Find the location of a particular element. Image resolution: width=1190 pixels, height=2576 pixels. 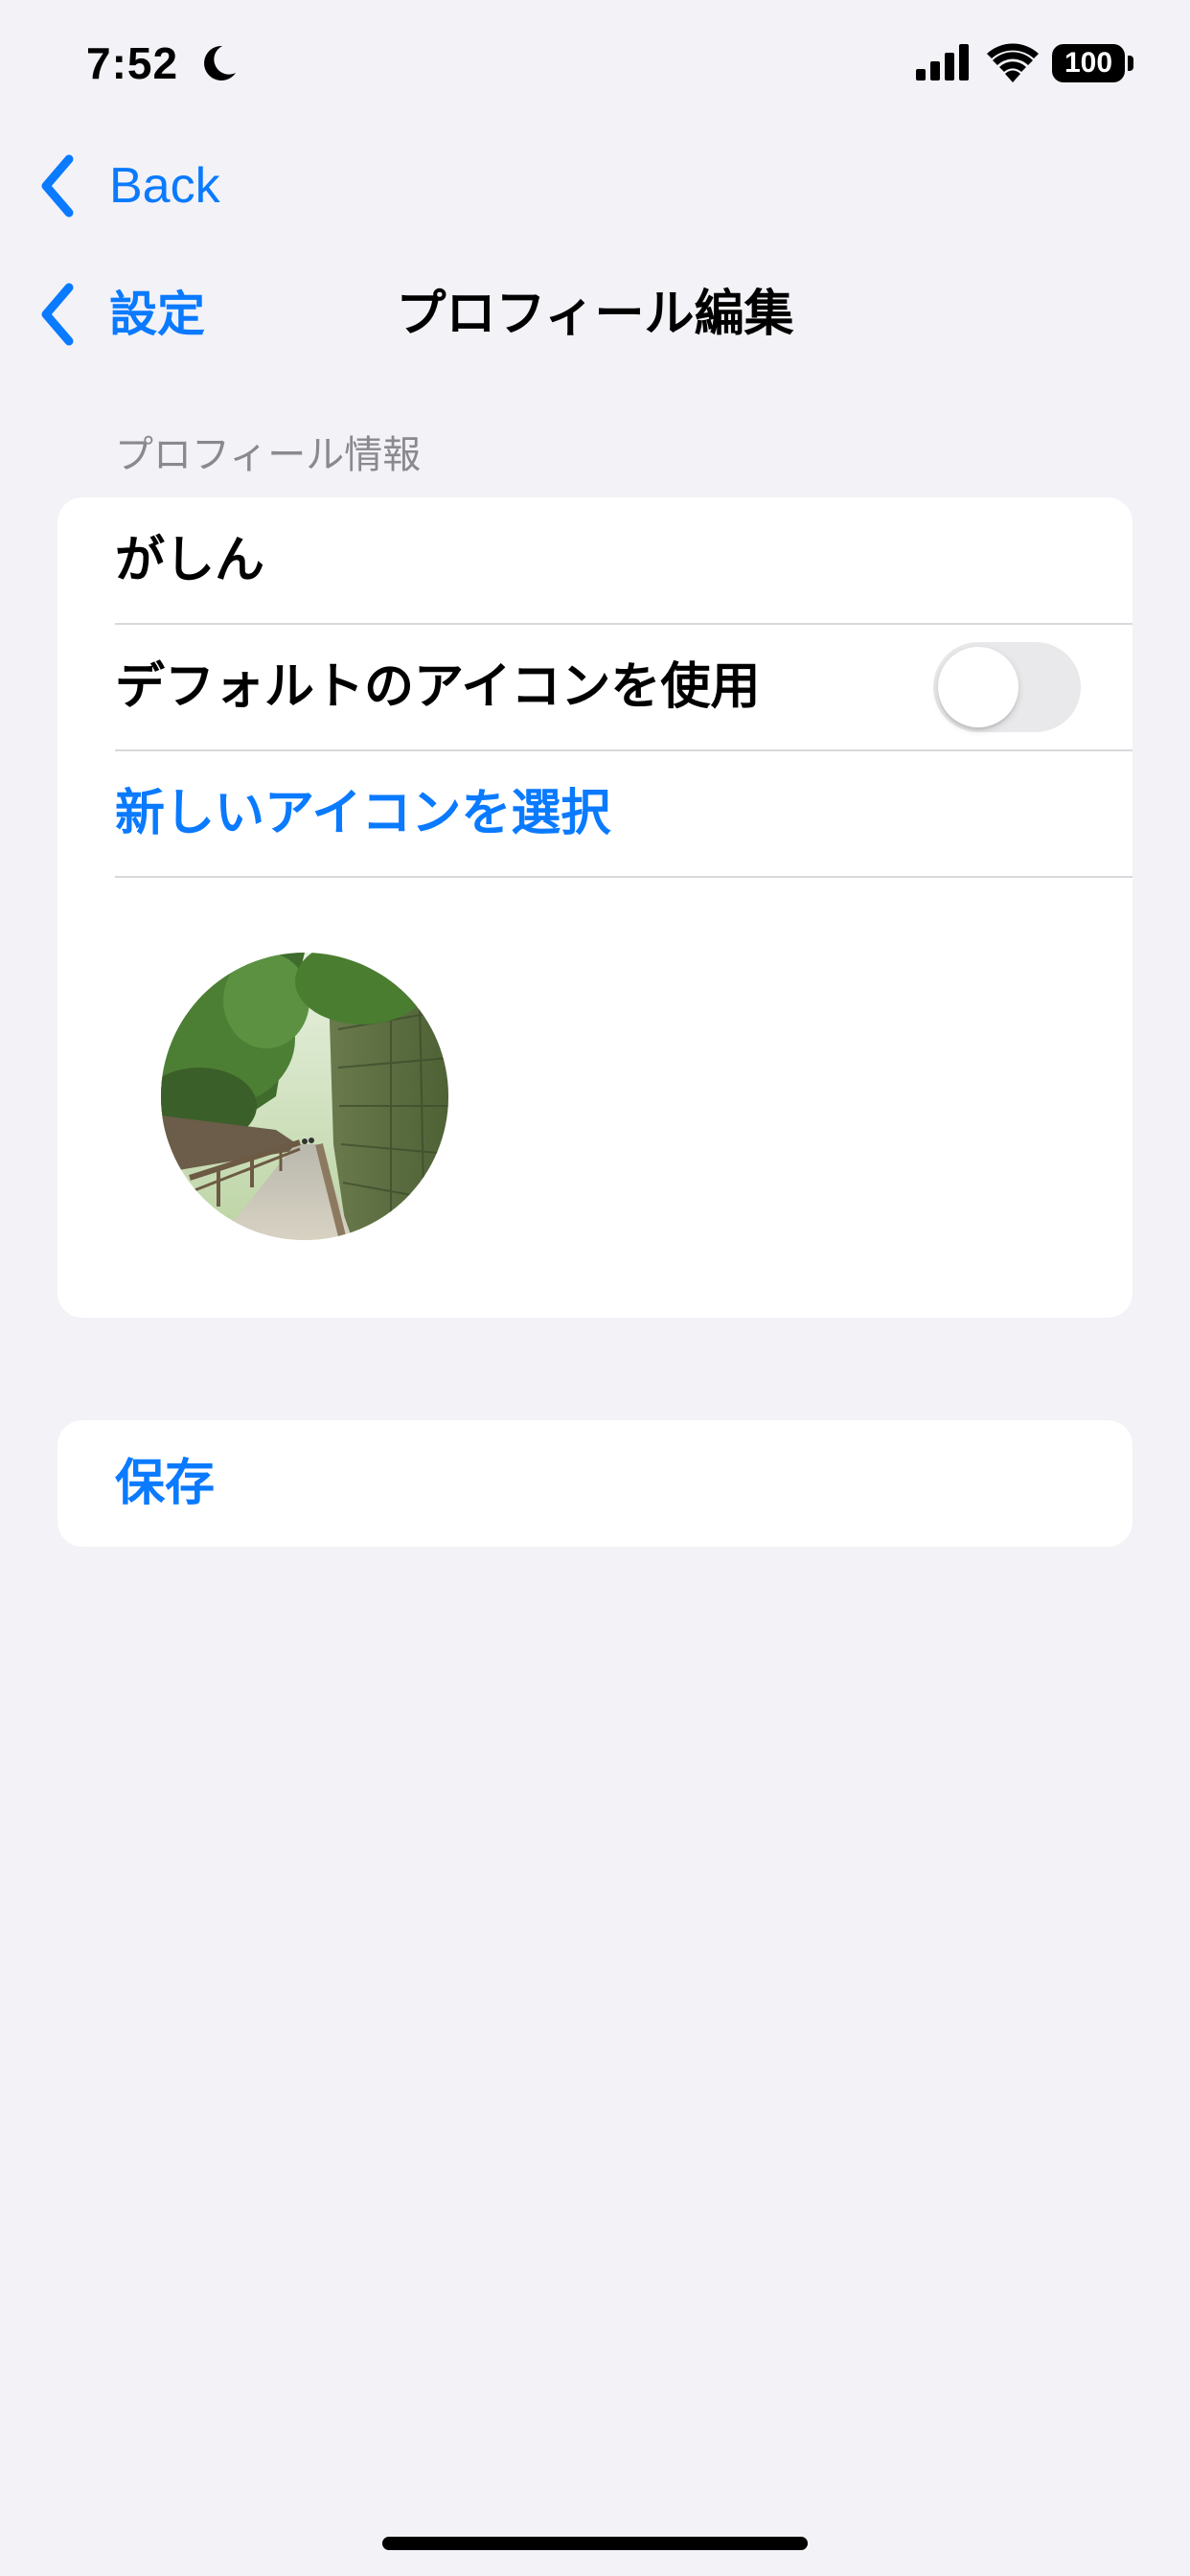

cellular-signal-icon is located at coordinates (943, 62).